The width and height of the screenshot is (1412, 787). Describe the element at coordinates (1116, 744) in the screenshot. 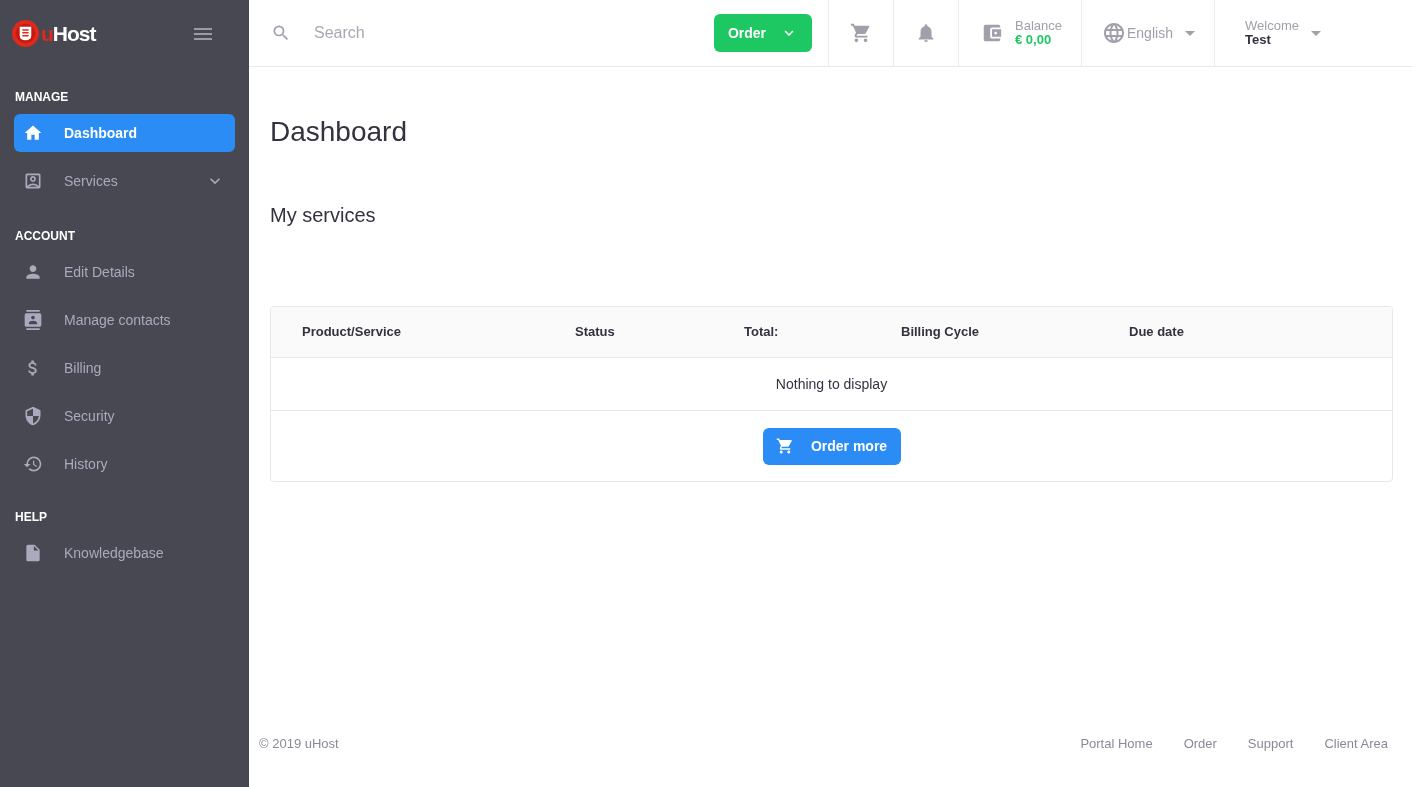

I see `footer-link: Portal Home` at that location.